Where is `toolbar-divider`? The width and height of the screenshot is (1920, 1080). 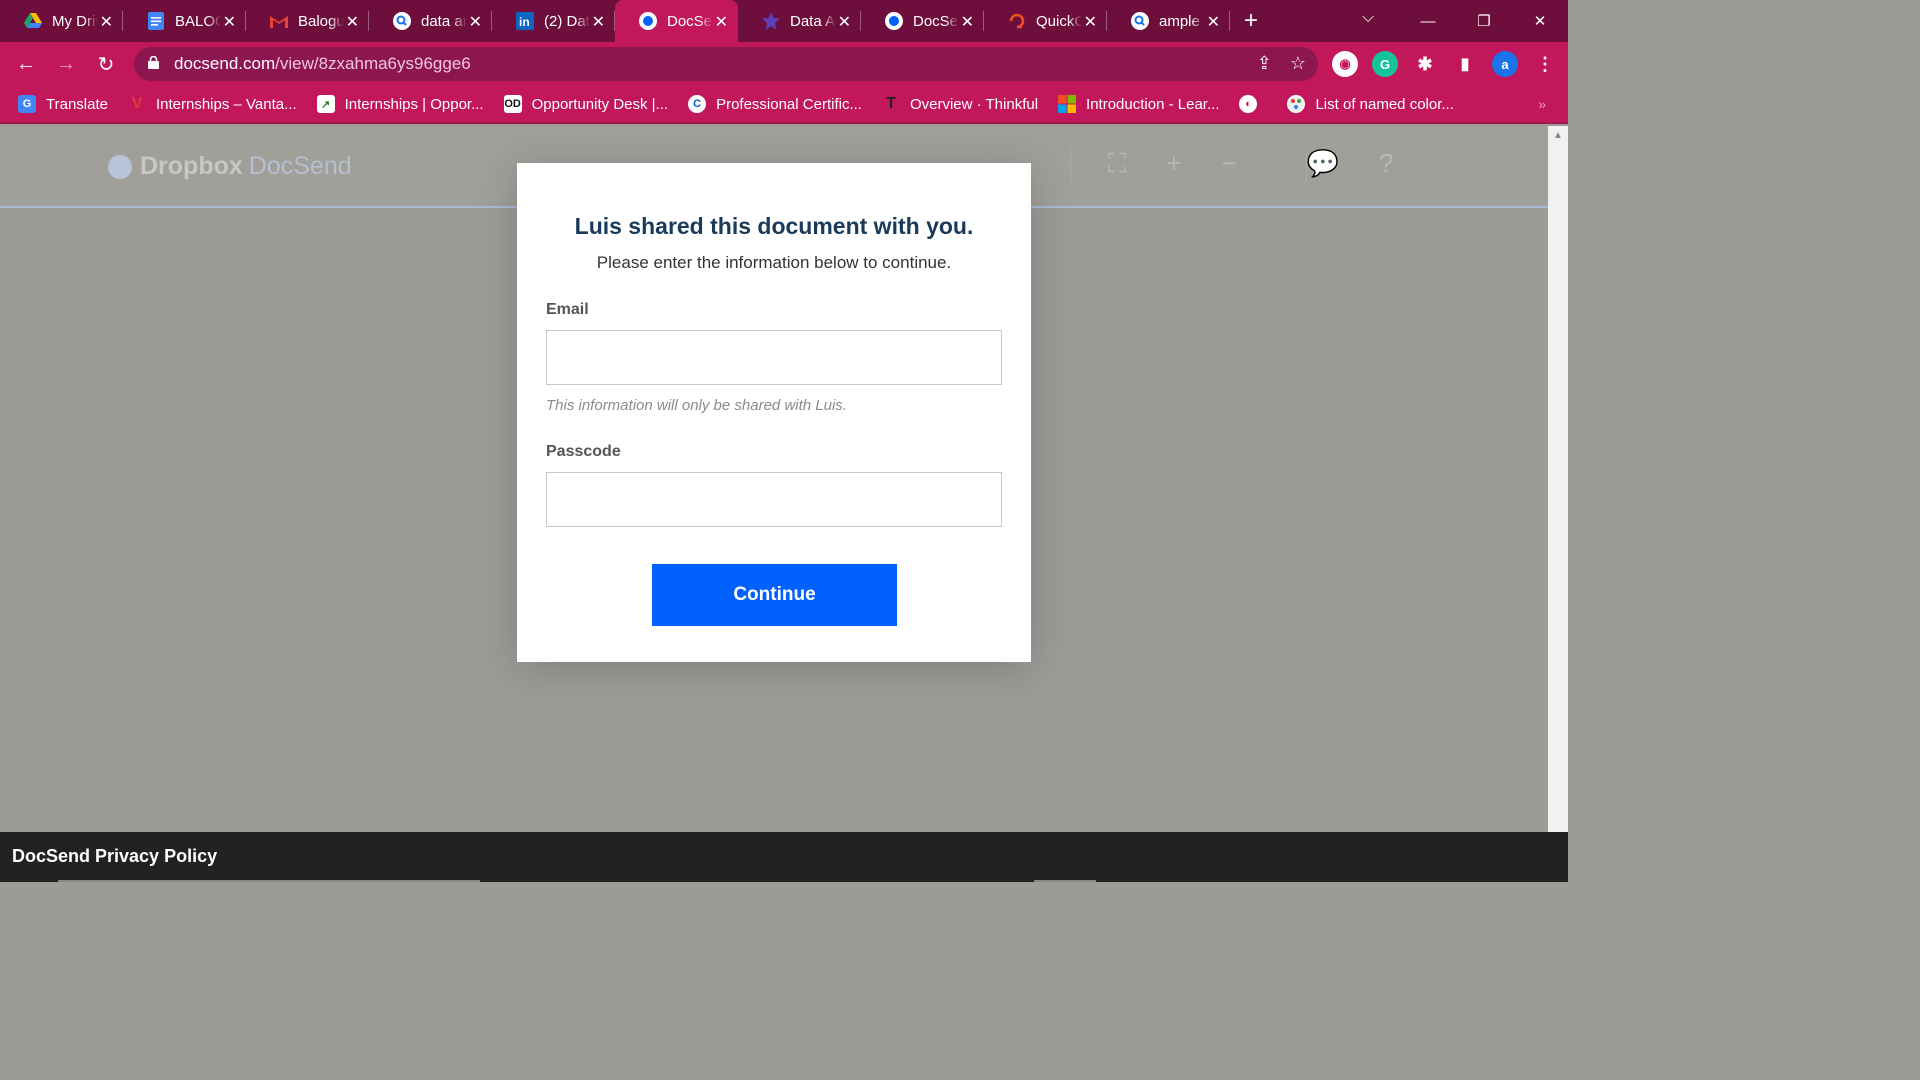
toolbar-divider is located at coordinates (1306, 165).